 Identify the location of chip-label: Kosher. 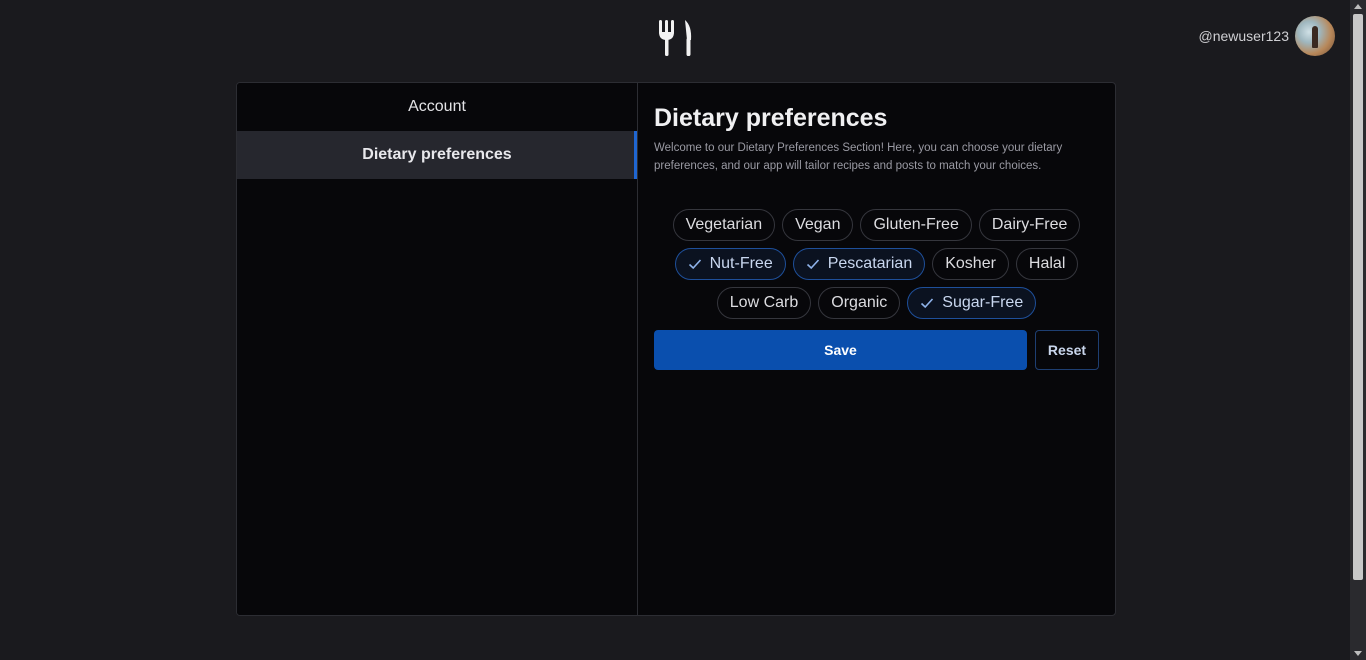
(970, 263).